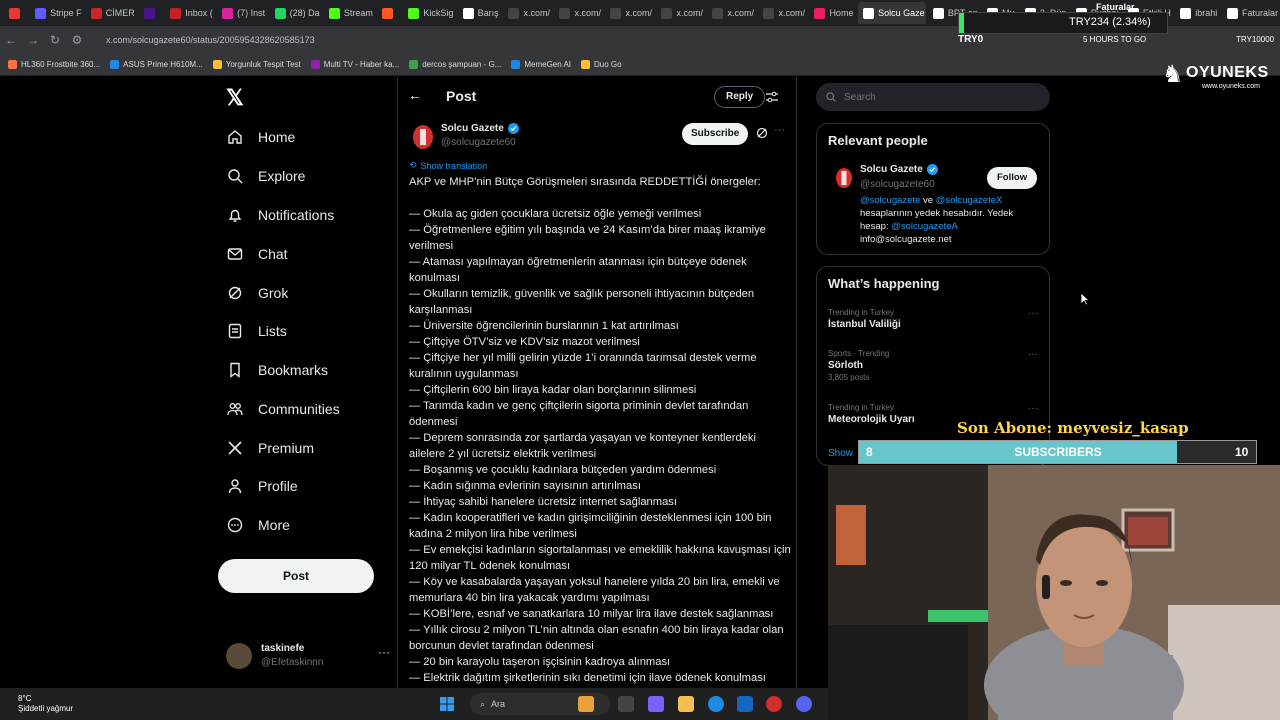 This screenshot has height=720, width=1280. Describe the element at coordinates (448, 165) in the screenshot. I see `show-translation-link: ⟲ Show translation` at that location.